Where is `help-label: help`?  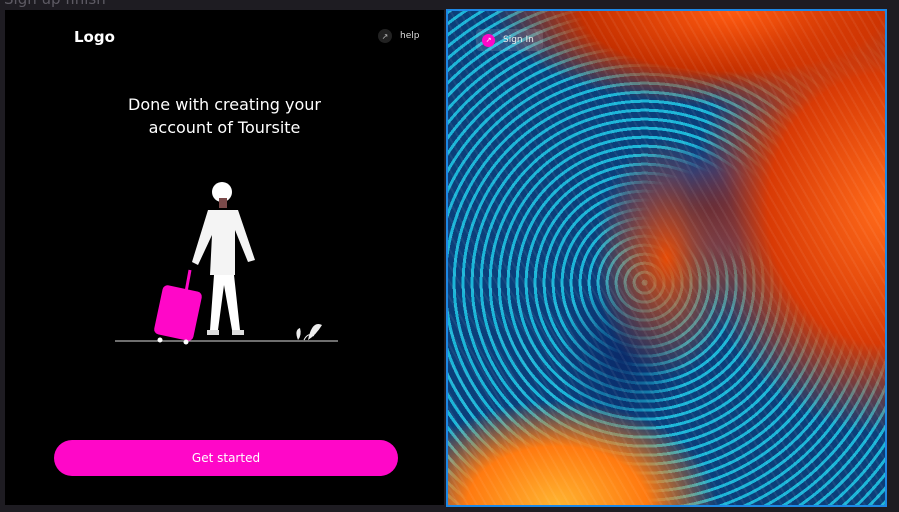
help-label: help is located at coordinates (410, 36).